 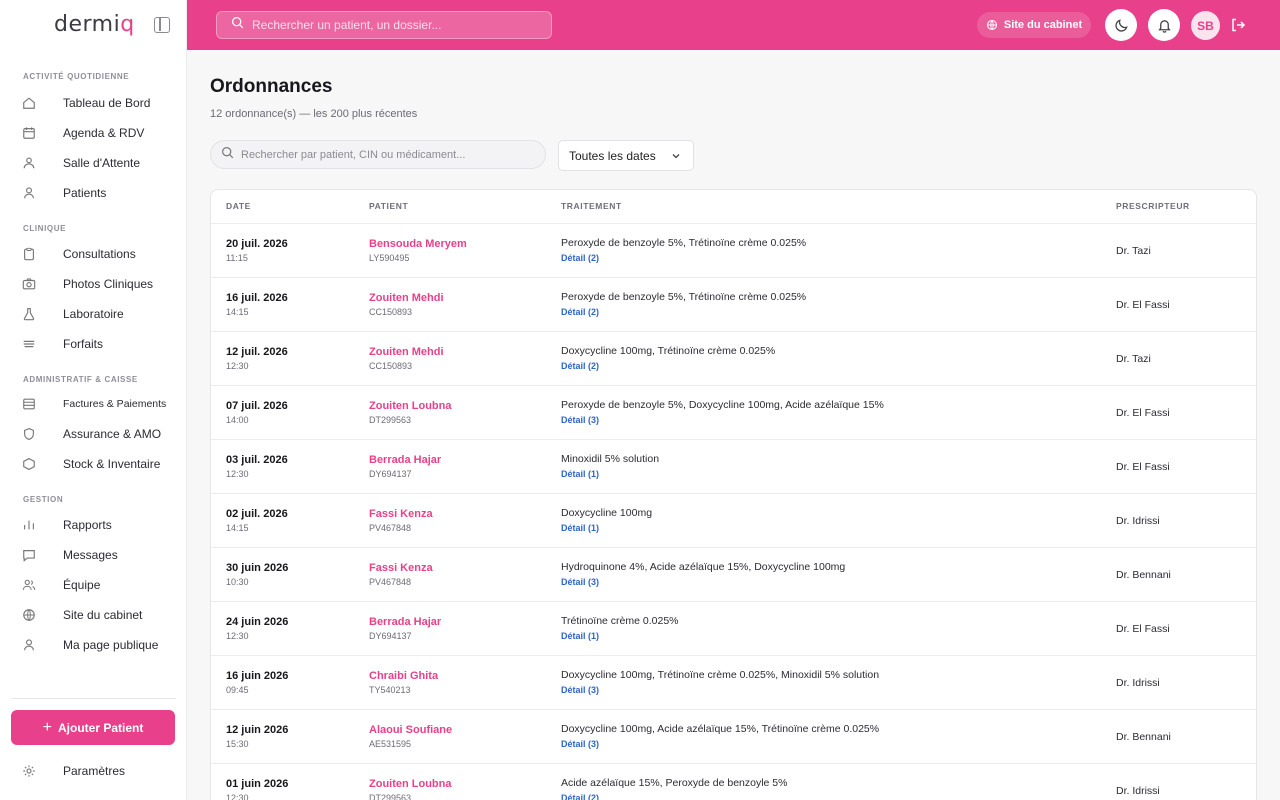 What do you see at coordinates (94, 24) in the screenshot?
I see `logo: dermiq` at bounding box center [94, 24].